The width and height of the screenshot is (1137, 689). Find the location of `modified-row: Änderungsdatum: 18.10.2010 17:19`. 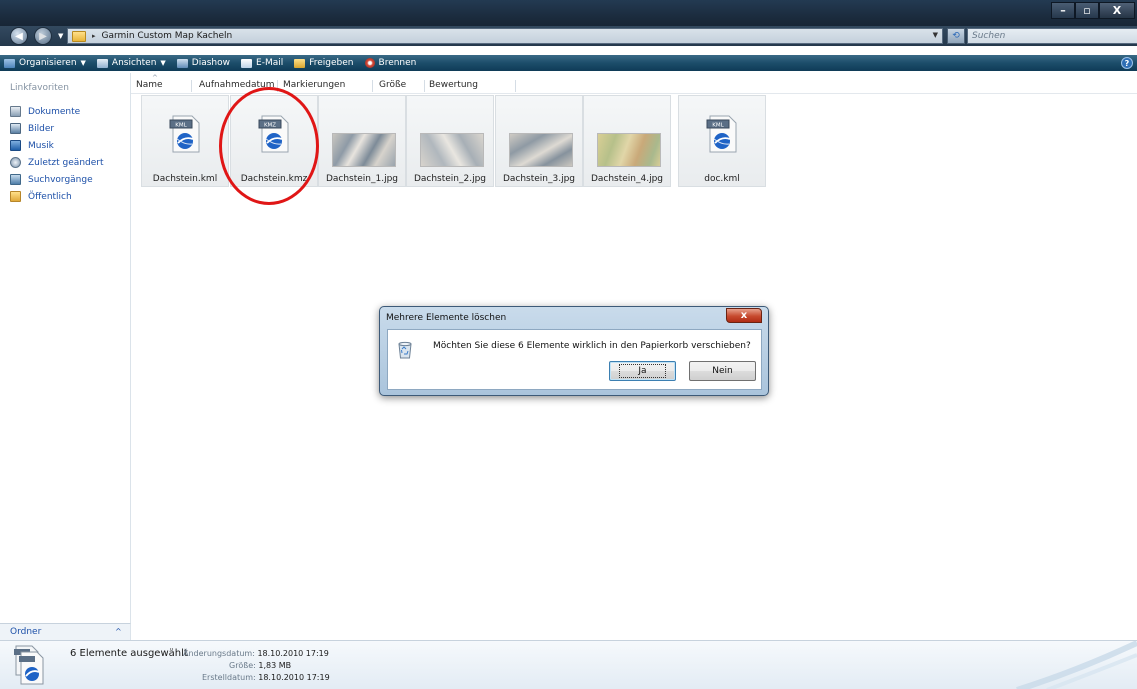

modified-row: Änderungsdatum: 18.10.2010 17:19 is located at coordinates (256, 653).